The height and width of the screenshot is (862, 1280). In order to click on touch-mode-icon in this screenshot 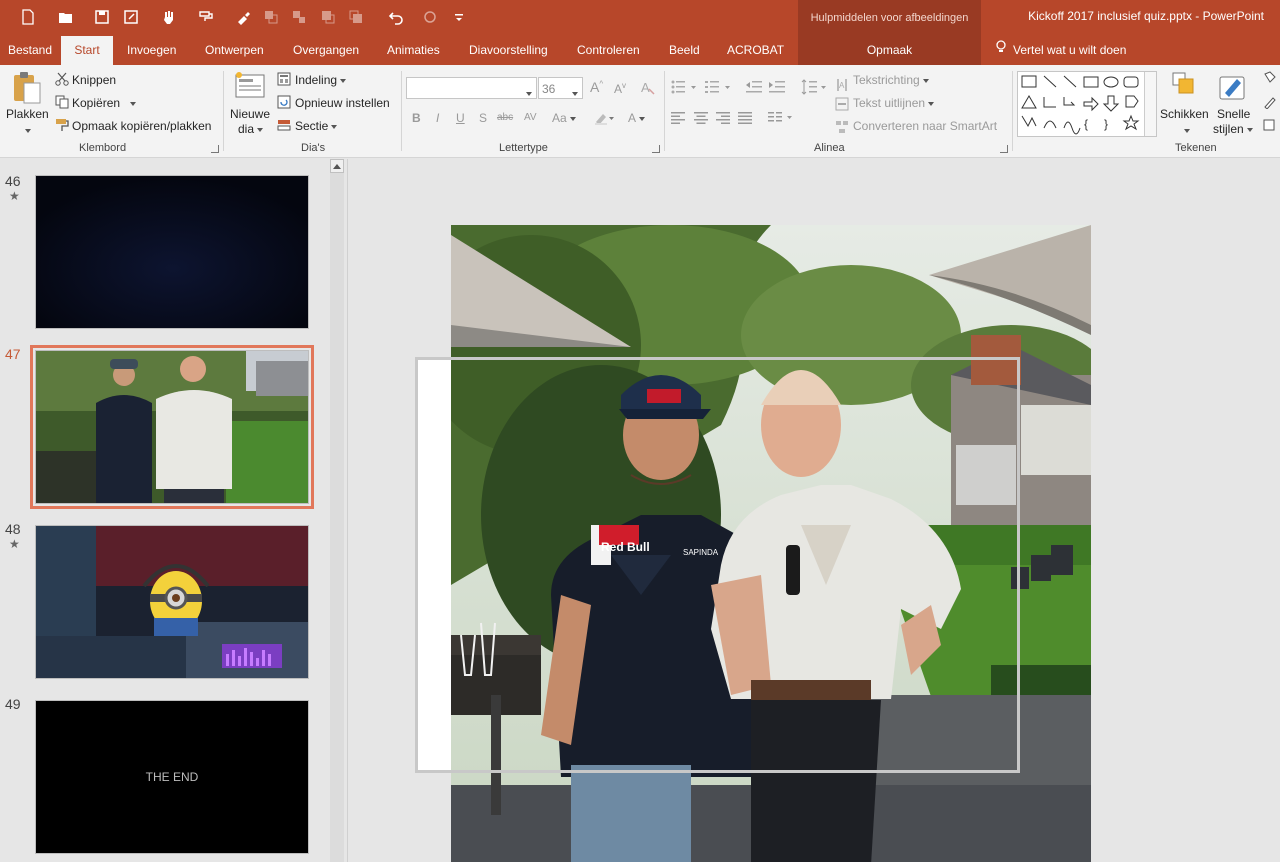, I will do `click(169, 17)`.